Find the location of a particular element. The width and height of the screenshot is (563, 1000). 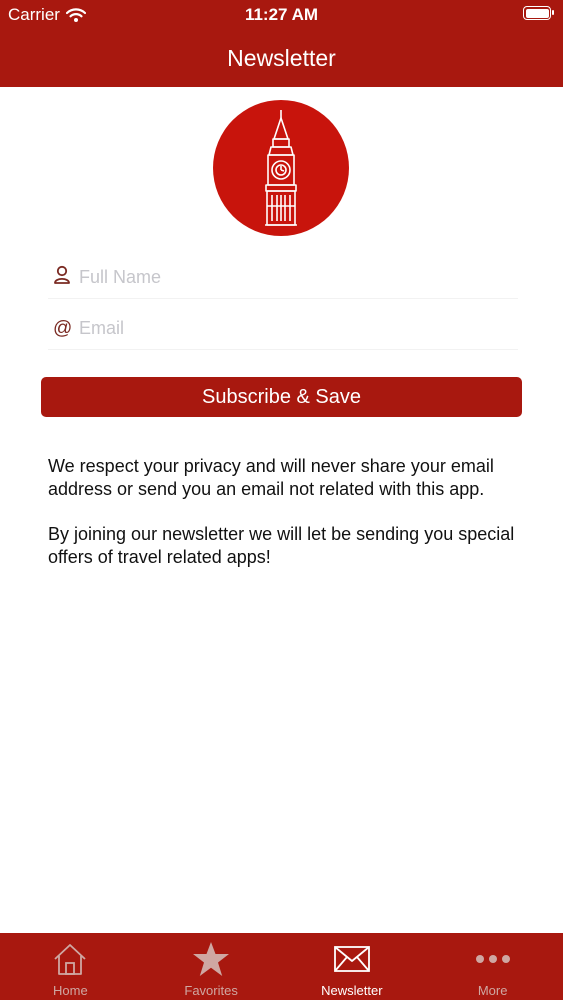

big-ben-icon is located at coordinates (281, 168).